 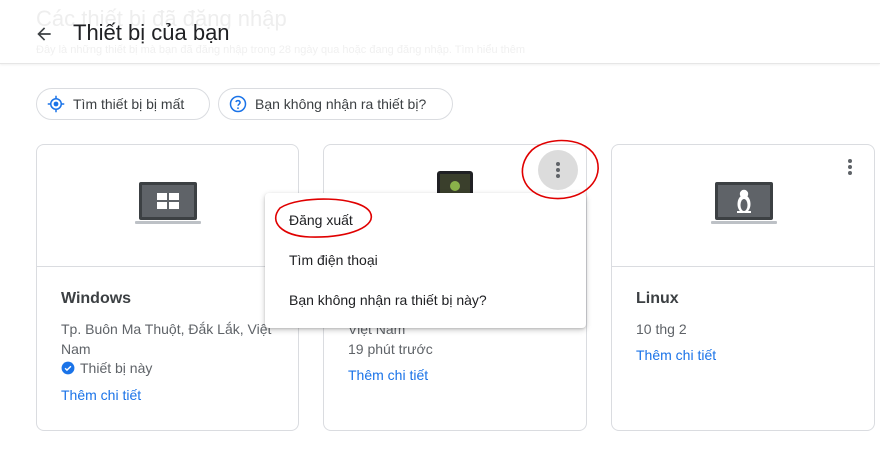 What do you see at coordinates (425, 300) in the screenshot?
I see `menu-item-dont-recognize: Bạn không nhận ra thiết bị này?` at bounding box center [425, 300].